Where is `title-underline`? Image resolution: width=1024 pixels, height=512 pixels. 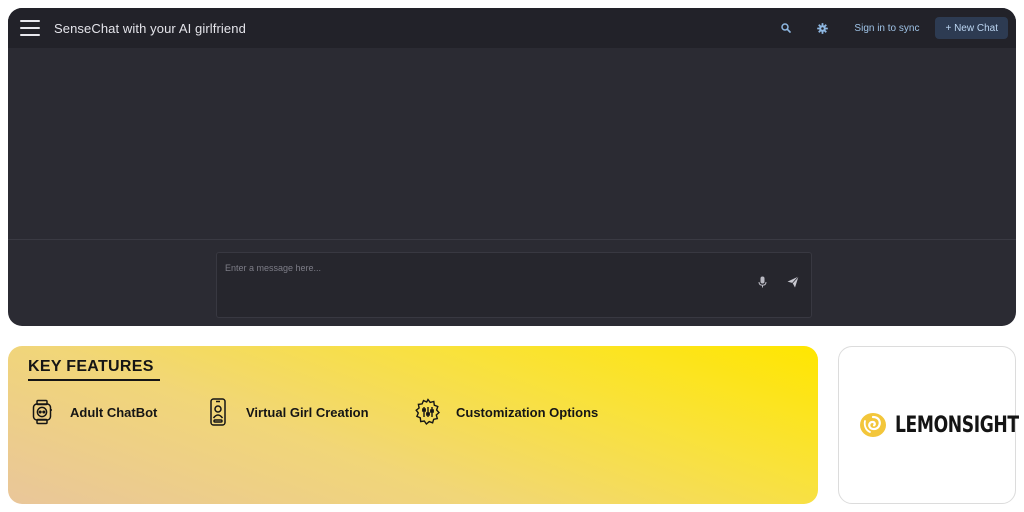
title-underline is located at coordinates (94, 380).